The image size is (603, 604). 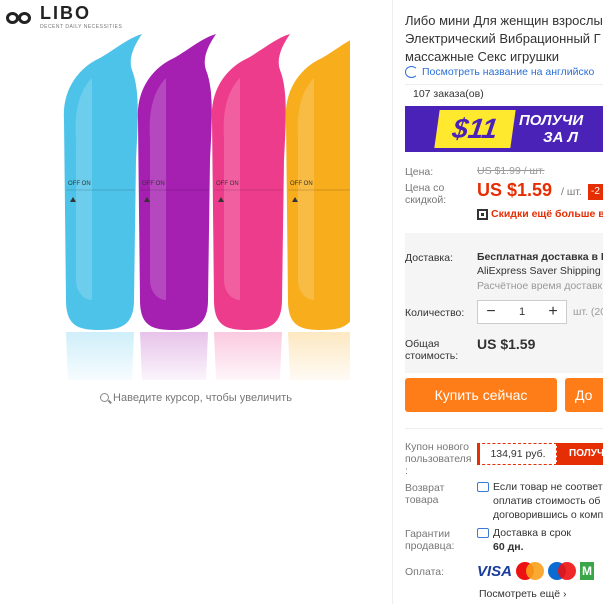 What do you see at coordinates (419, 172) in the screenshot?
I see `price-label: Цена:` at bounding box center [419, 172].